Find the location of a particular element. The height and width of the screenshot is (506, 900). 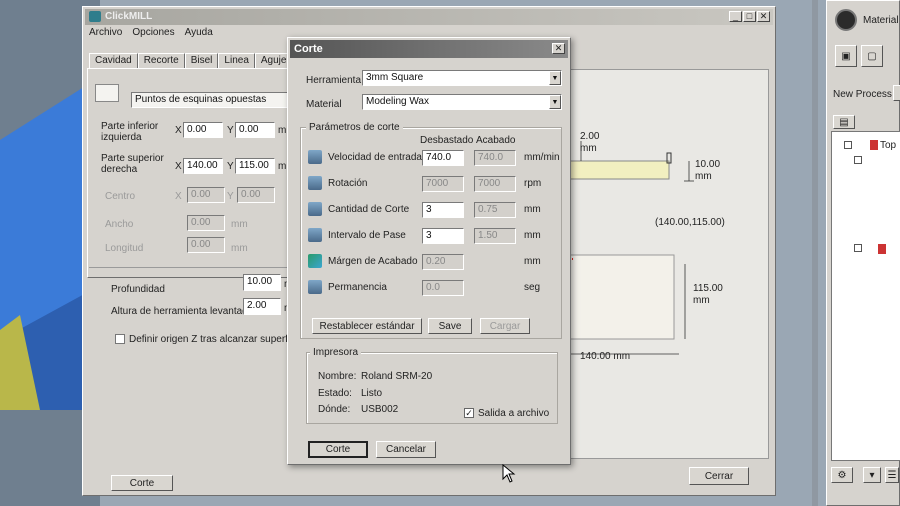

tab-recorte: Recorte is located at coordinates (161, 61).